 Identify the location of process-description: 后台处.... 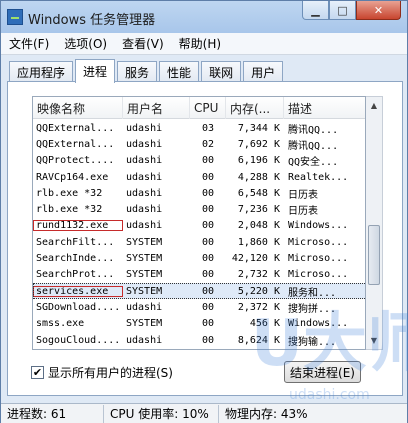
(324, 349).